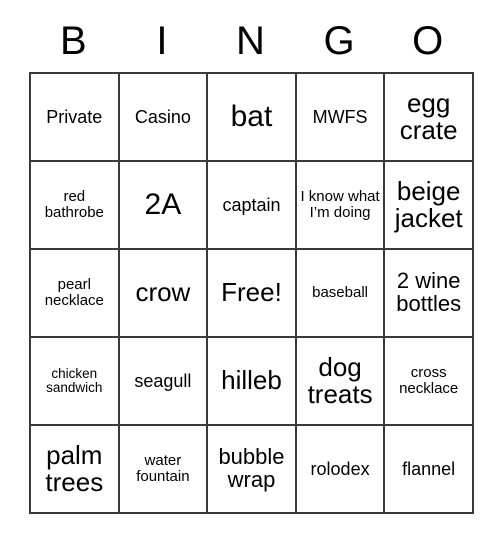 This screenshot has width=500, height=544. I want to click on bingo-cell-4-2: bubble wrap, so click(252, 470).